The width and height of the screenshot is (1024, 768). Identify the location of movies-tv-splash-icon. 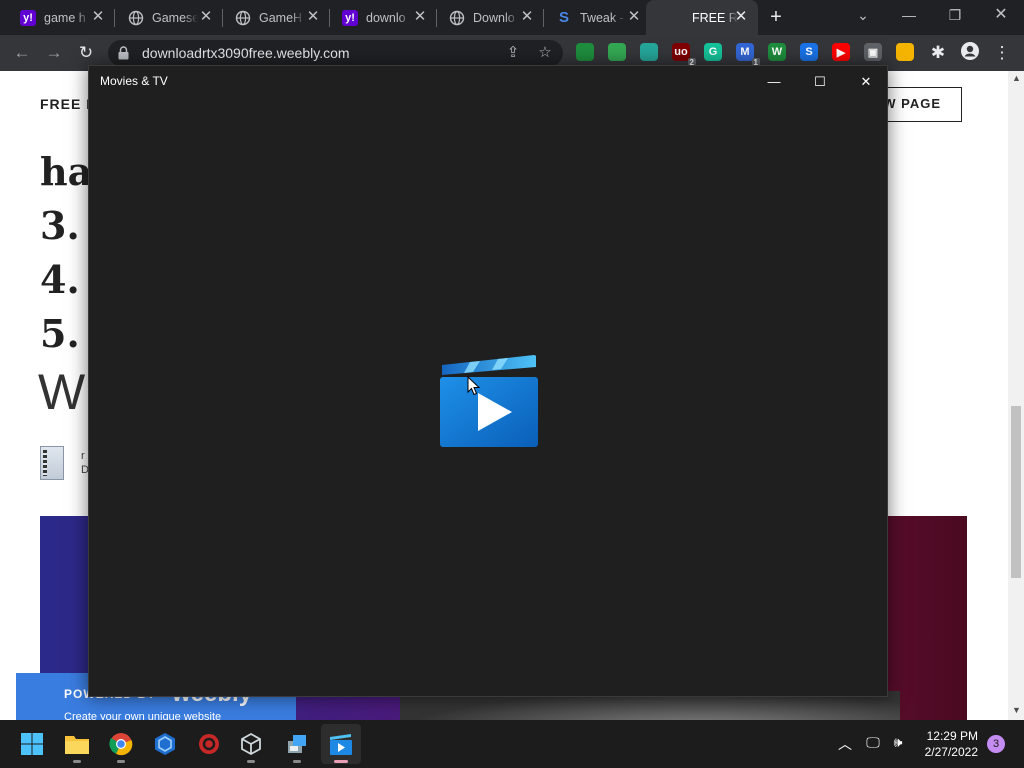
(489, 401).